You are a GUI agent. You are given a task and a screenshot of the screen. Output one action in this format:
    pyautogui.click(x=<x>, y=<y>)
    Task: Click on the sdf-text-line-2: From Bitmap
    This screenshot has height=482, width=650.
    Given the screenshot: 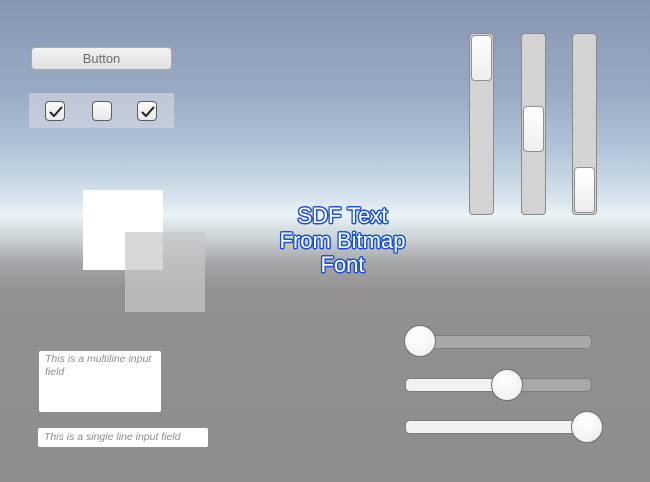 What is the action you would take?
    pyautogui.click(x=342, y=240)
    